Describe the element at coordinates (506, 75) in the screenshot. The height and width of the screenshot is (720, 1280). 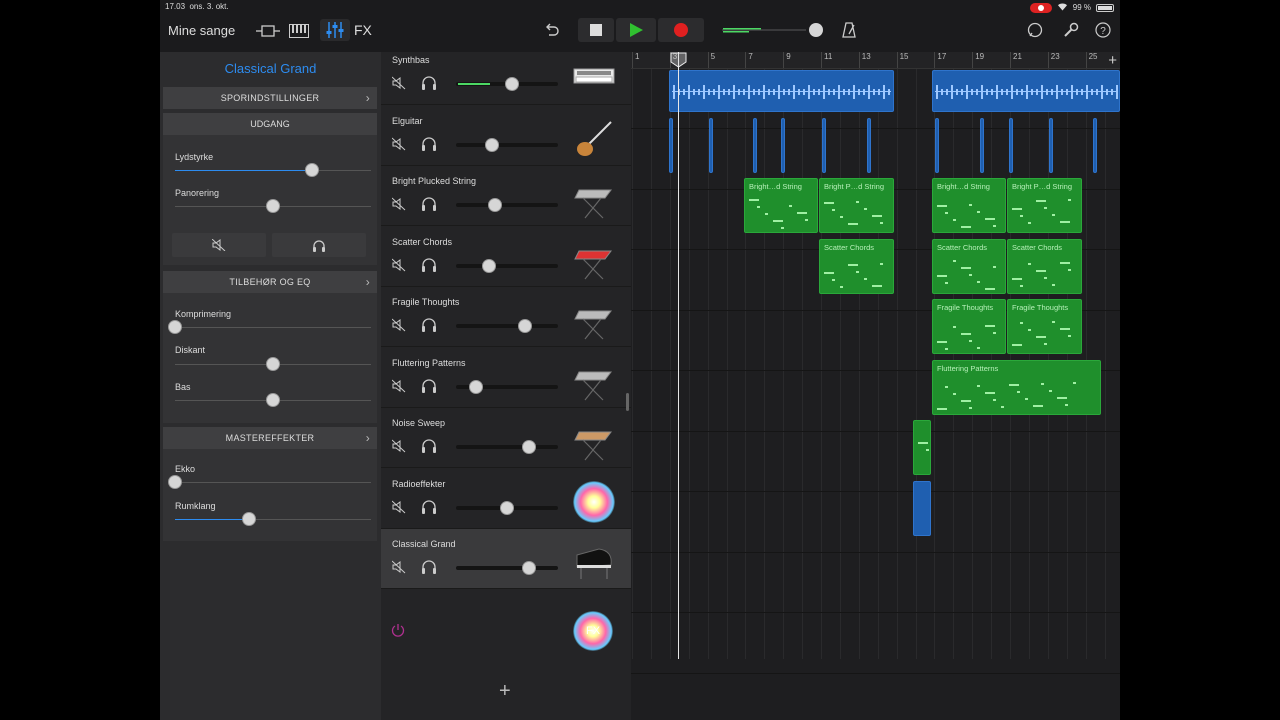
I see `track-header: Synthbas` at that location.